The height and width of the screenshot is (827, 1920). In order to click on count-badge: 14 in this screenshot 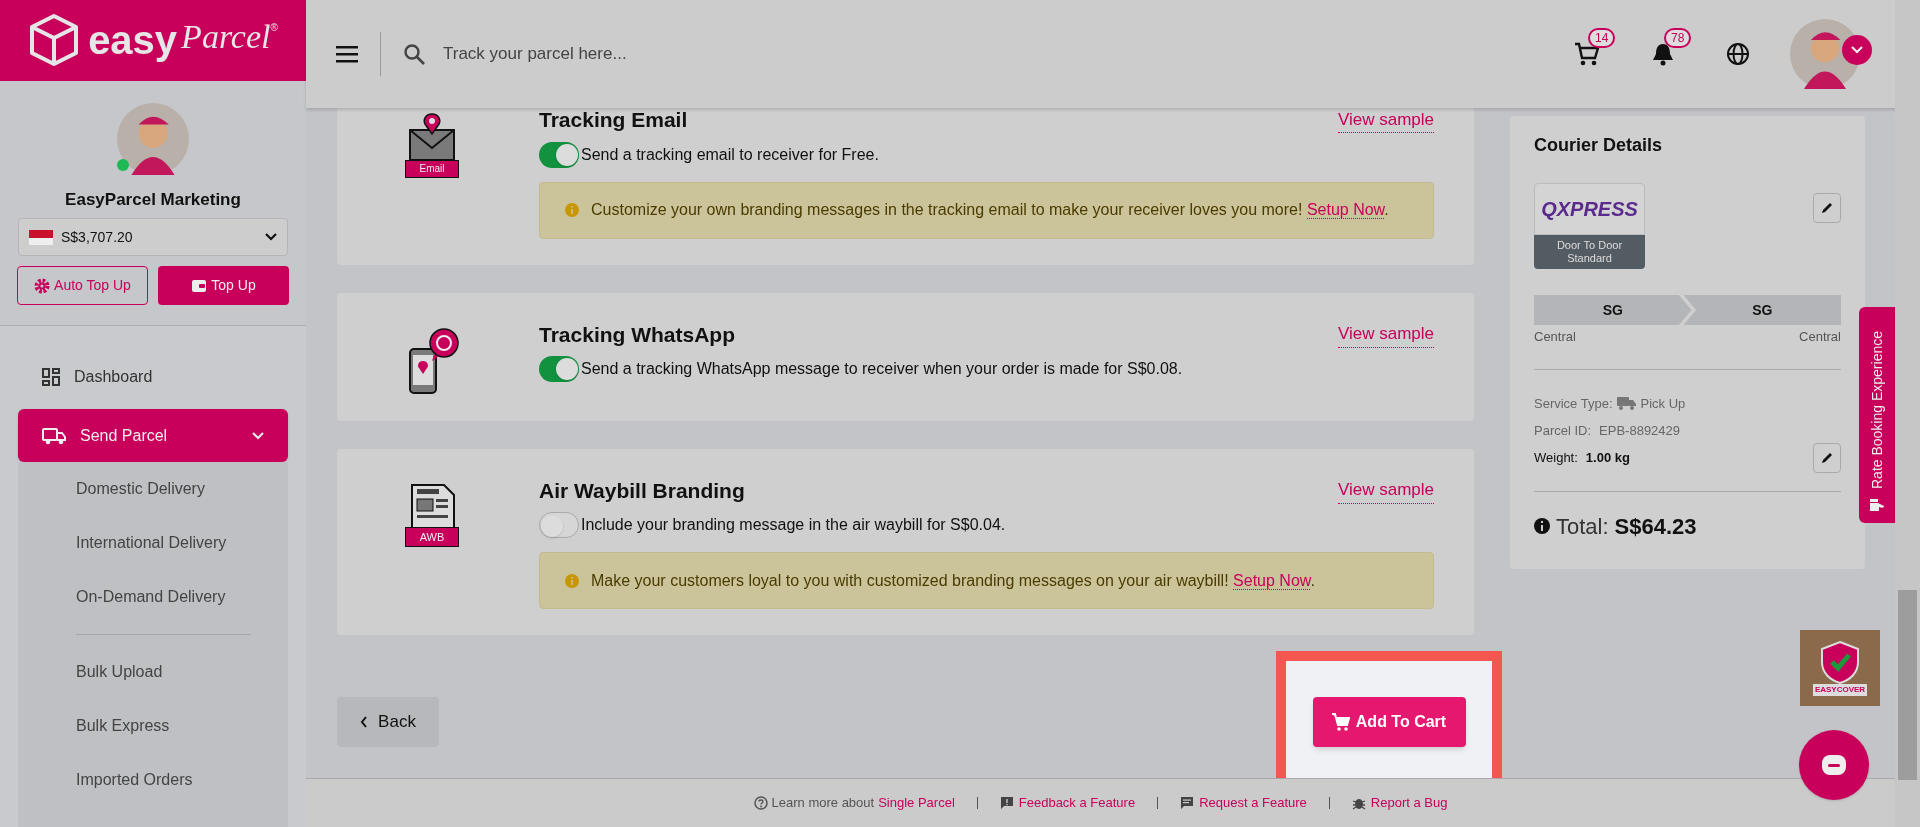, I will do `click(1602, 38)`.